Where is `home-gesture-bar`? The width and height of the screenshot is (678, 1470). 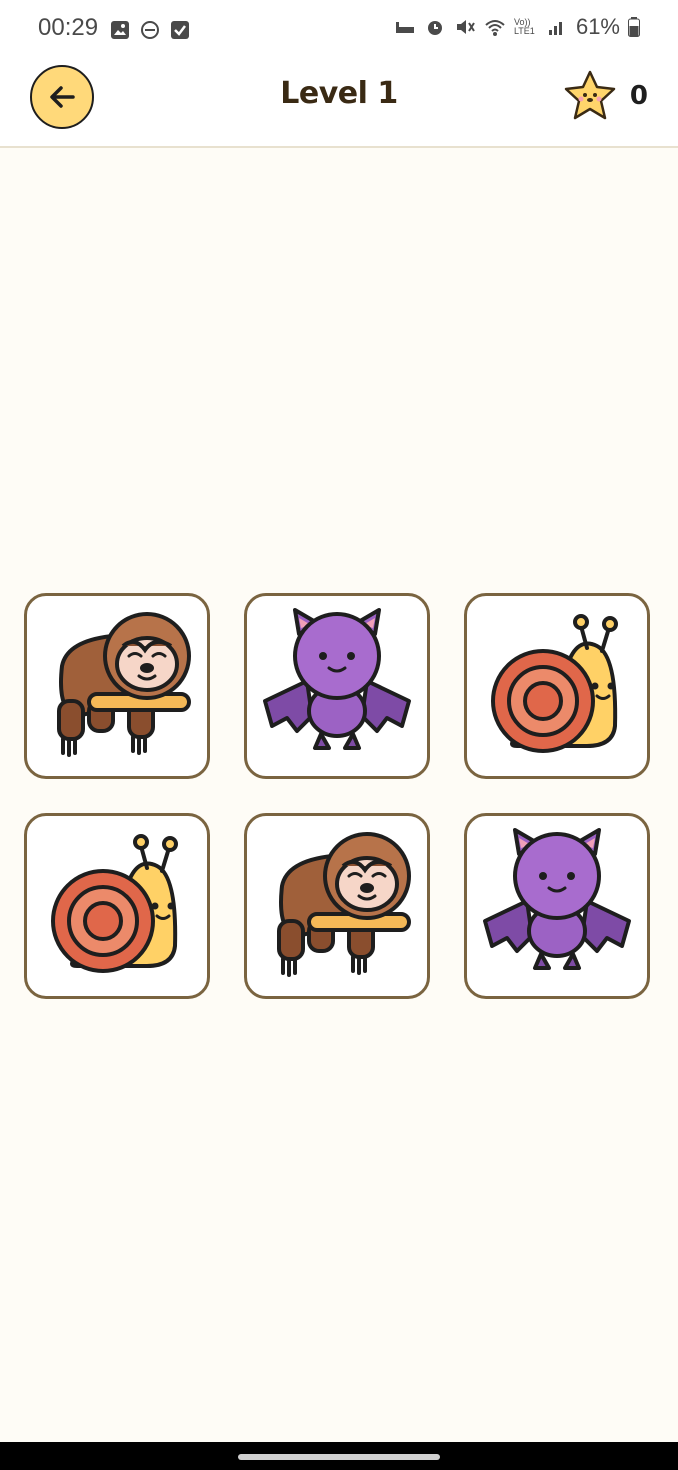 home-gesture-bar is located at coordinates (339, 1457).